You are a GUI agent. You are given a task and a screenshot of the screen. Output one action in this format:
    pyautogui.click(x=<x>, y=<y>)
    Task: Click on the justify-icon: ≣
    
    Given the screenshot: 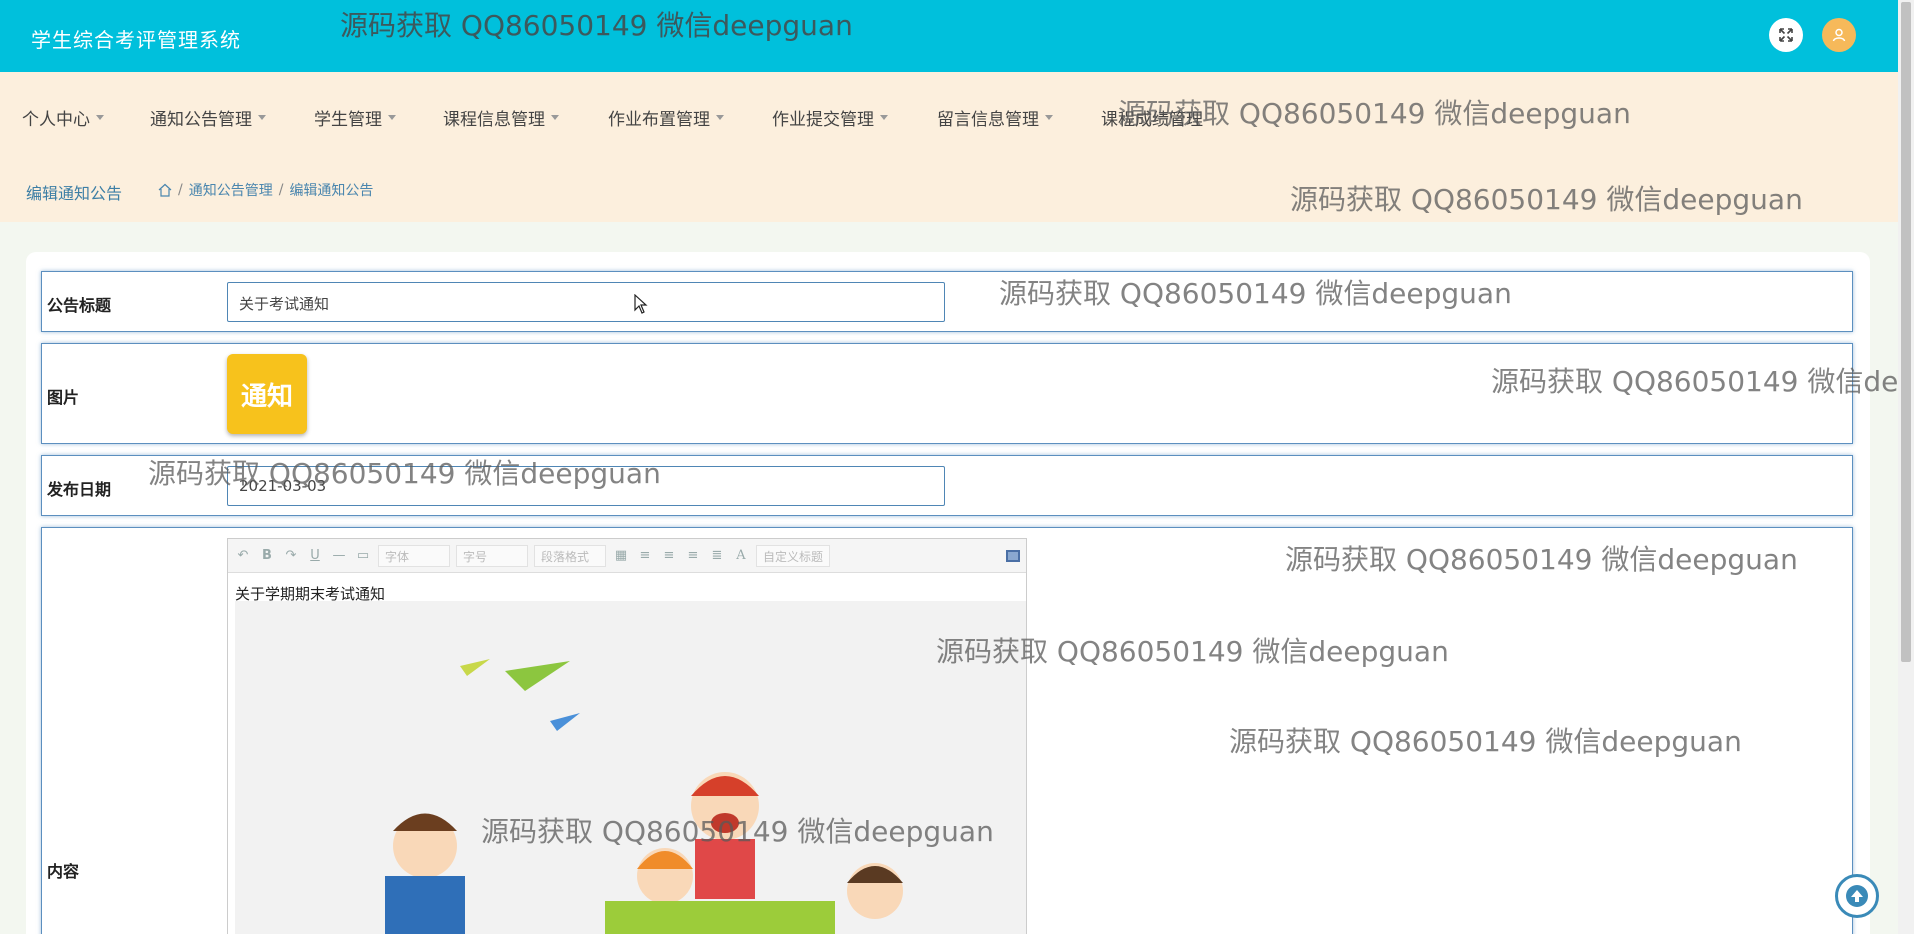 What is the action you would take?
    pyautogui.click(x=717, y=556)
    